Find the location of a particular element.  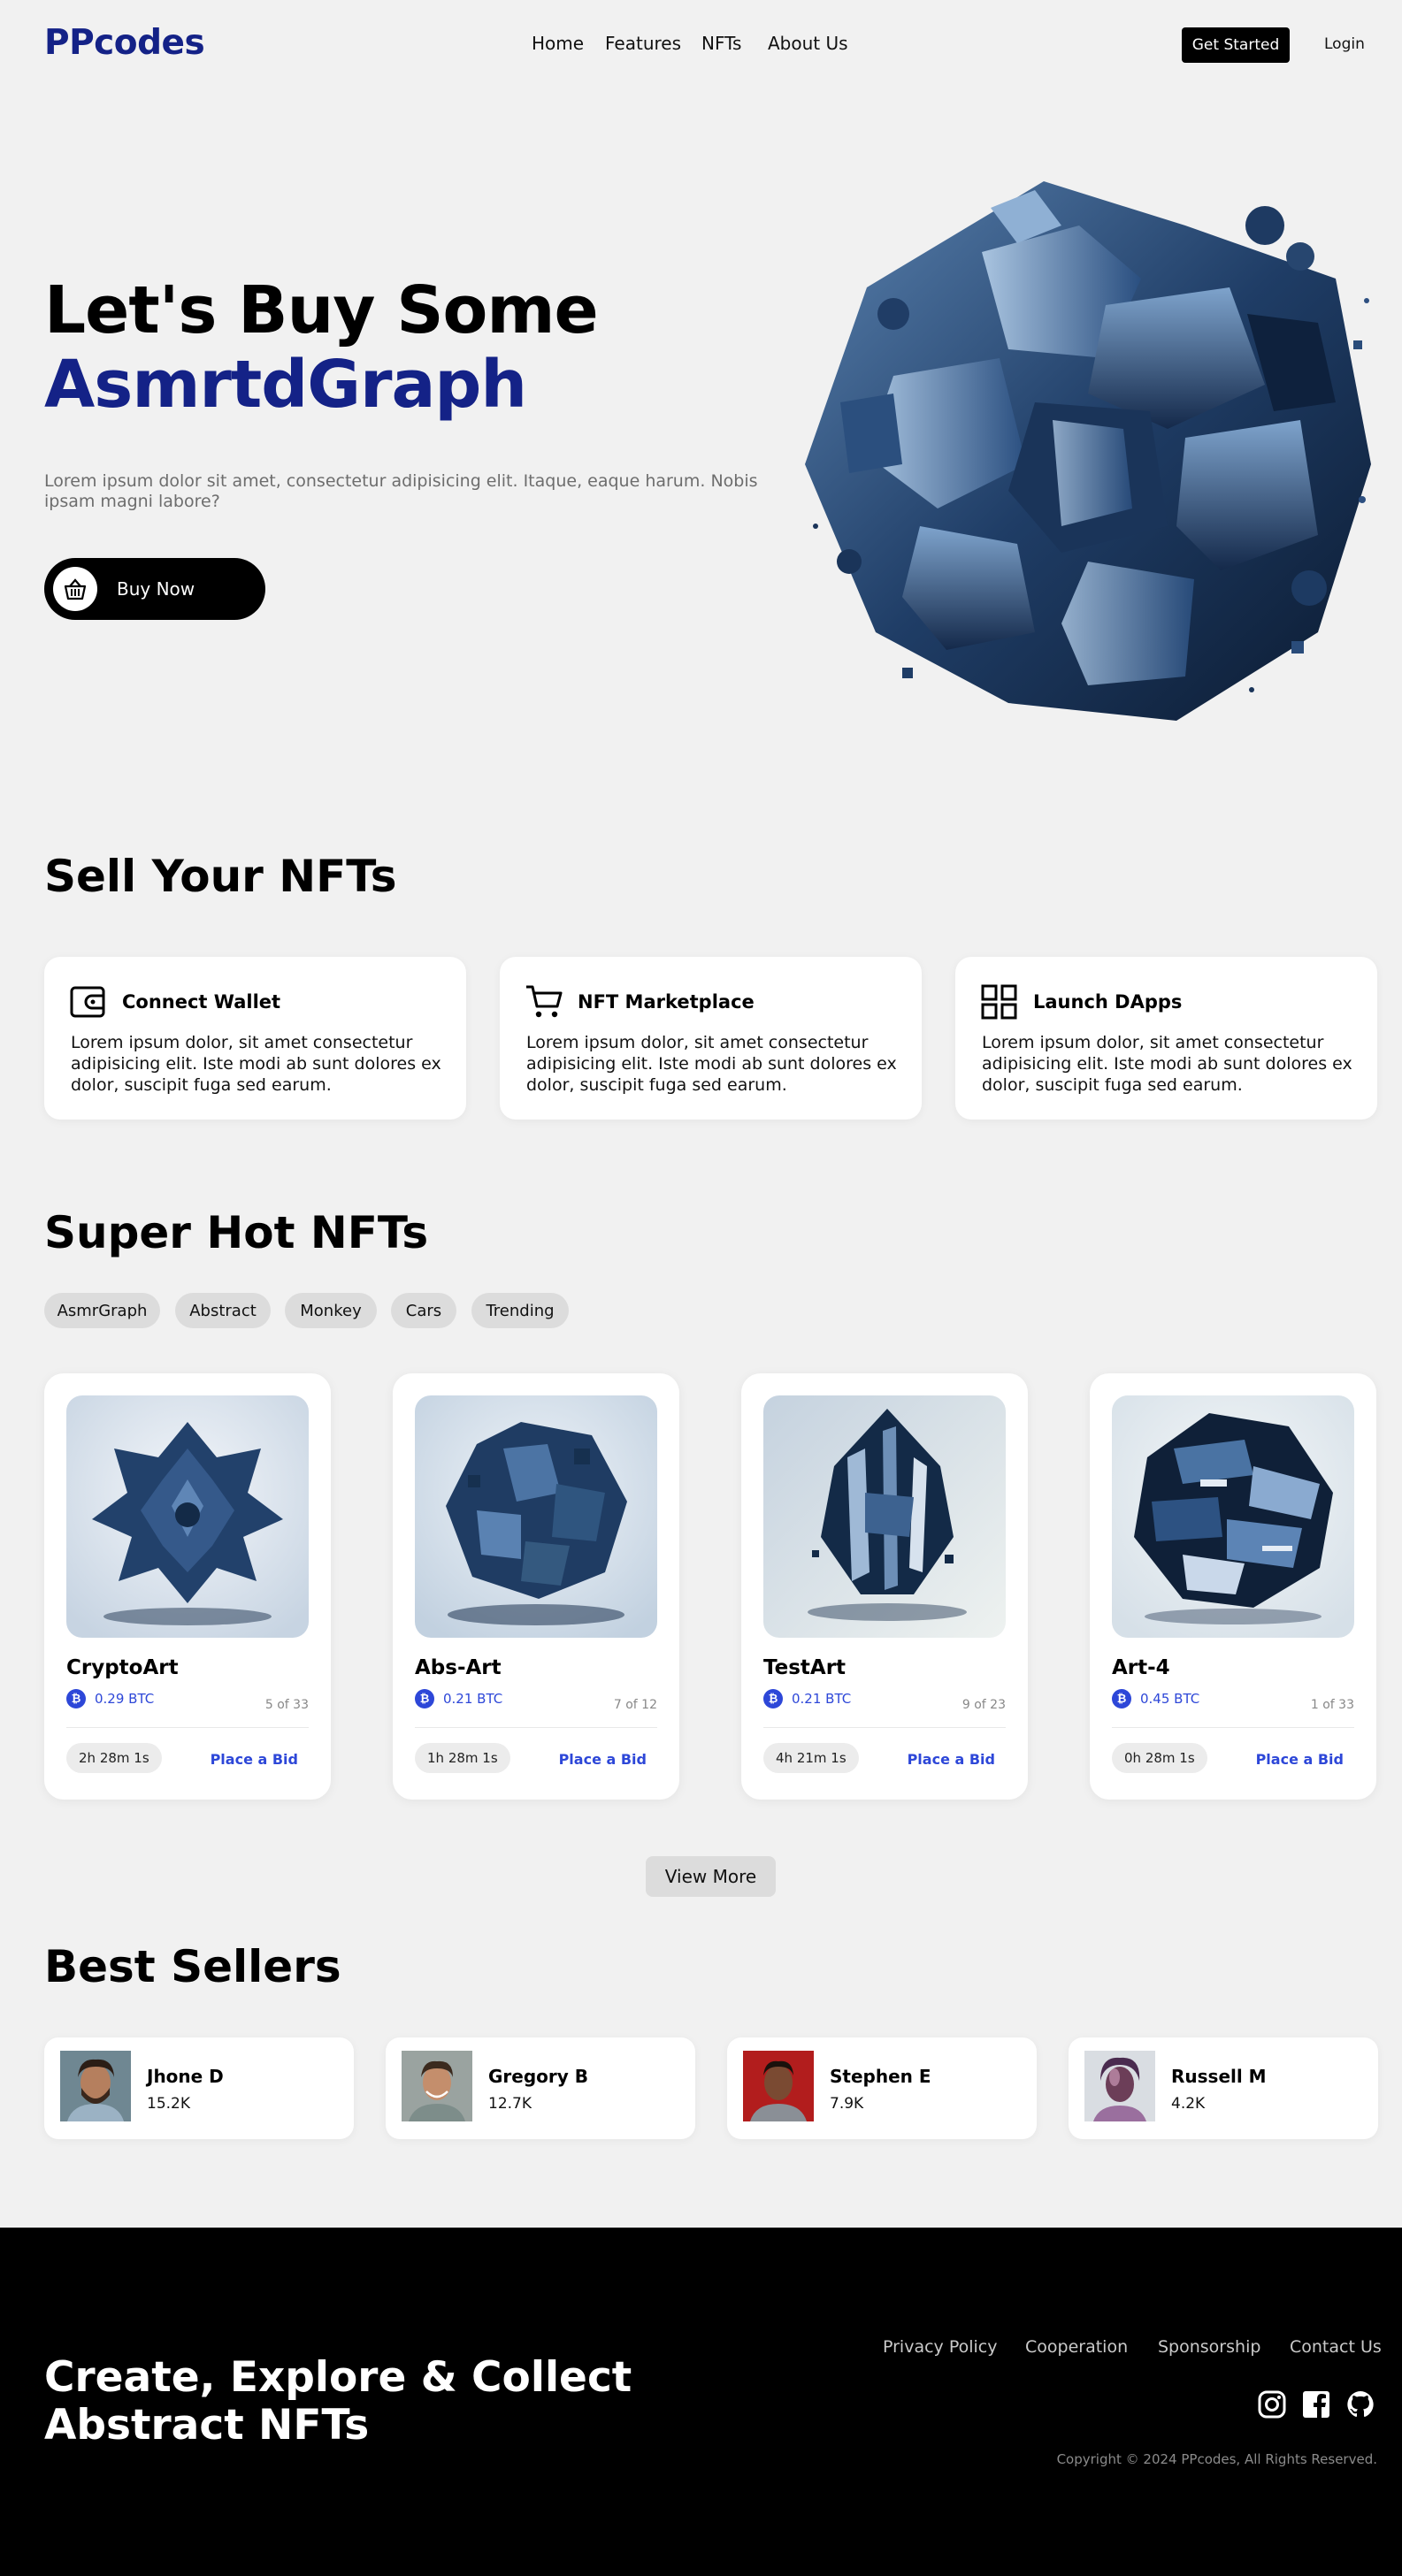

wallet-icon is located at coordinates (87, 1002).